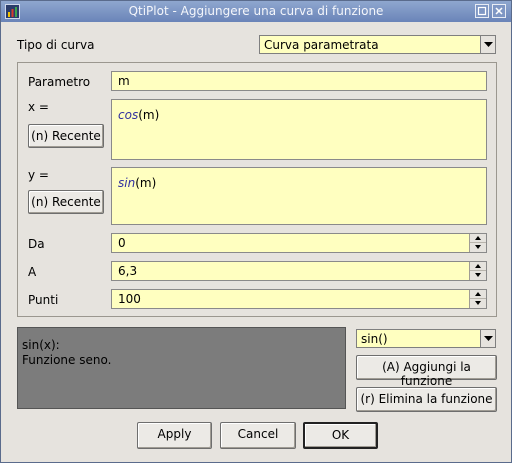 This screenshot has width=512, height=463. I want to click on help-function-signature: sin(x):, so click(41, 345).